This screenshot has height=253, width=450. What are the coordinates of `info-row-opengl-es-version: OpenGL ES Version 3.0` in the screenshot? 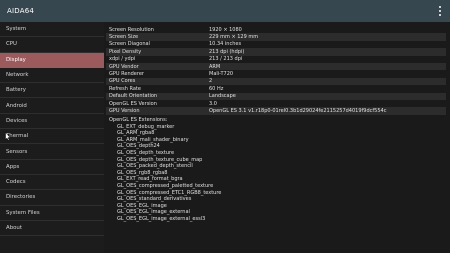 It's located at (276, 103).